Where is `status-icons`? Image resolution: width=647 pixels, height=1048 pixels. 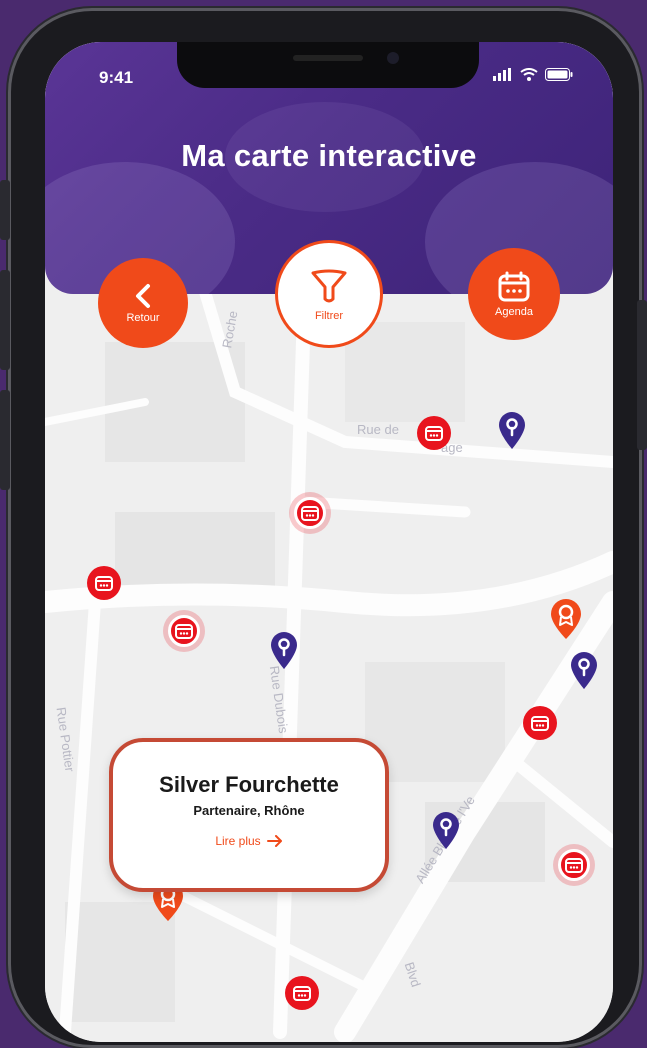
status-icons is located at coordinates (533, 74).